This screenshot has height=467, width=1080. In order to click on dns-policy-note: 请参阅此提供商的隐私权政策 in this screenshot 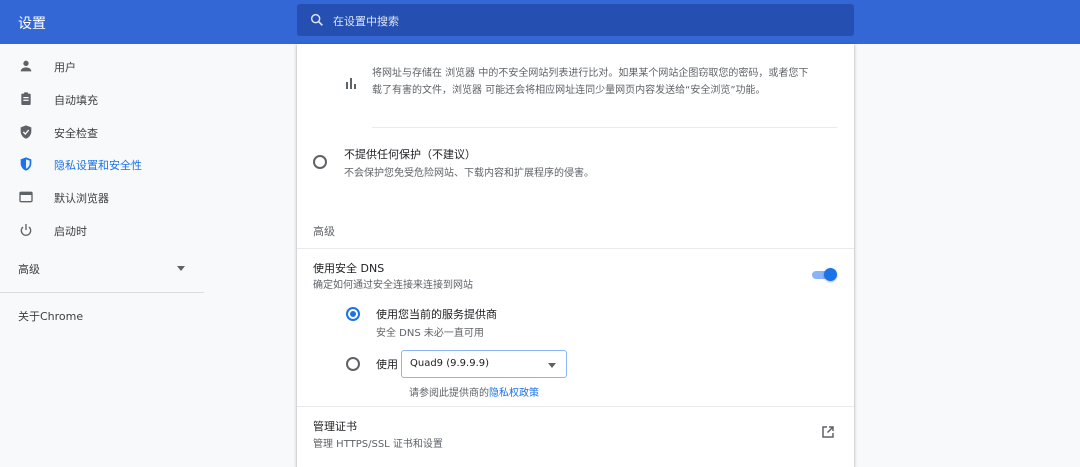, I will do `click(474, 391)`.